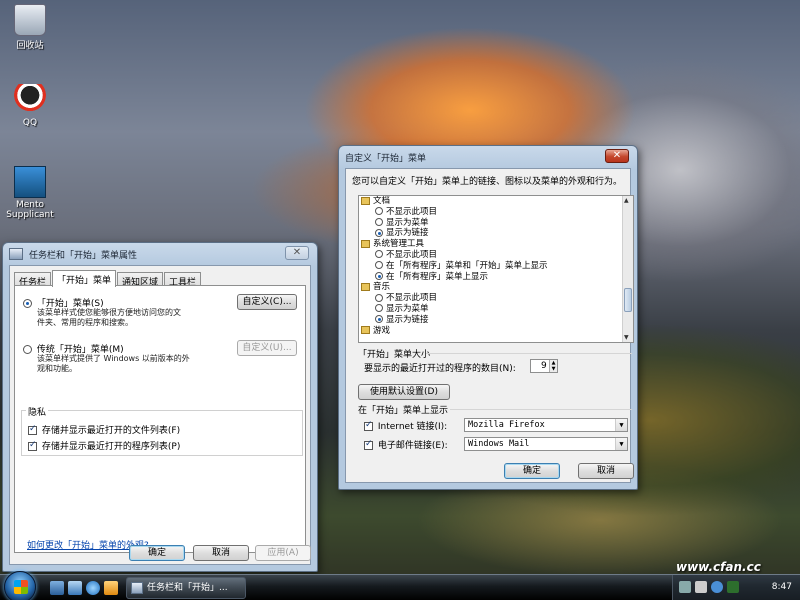 This screenshot has width=800, height=600. What do you see at coordinates (30, 182) in the screenshot?
I see `network-computer-icon` at bounding box center [30, 182].